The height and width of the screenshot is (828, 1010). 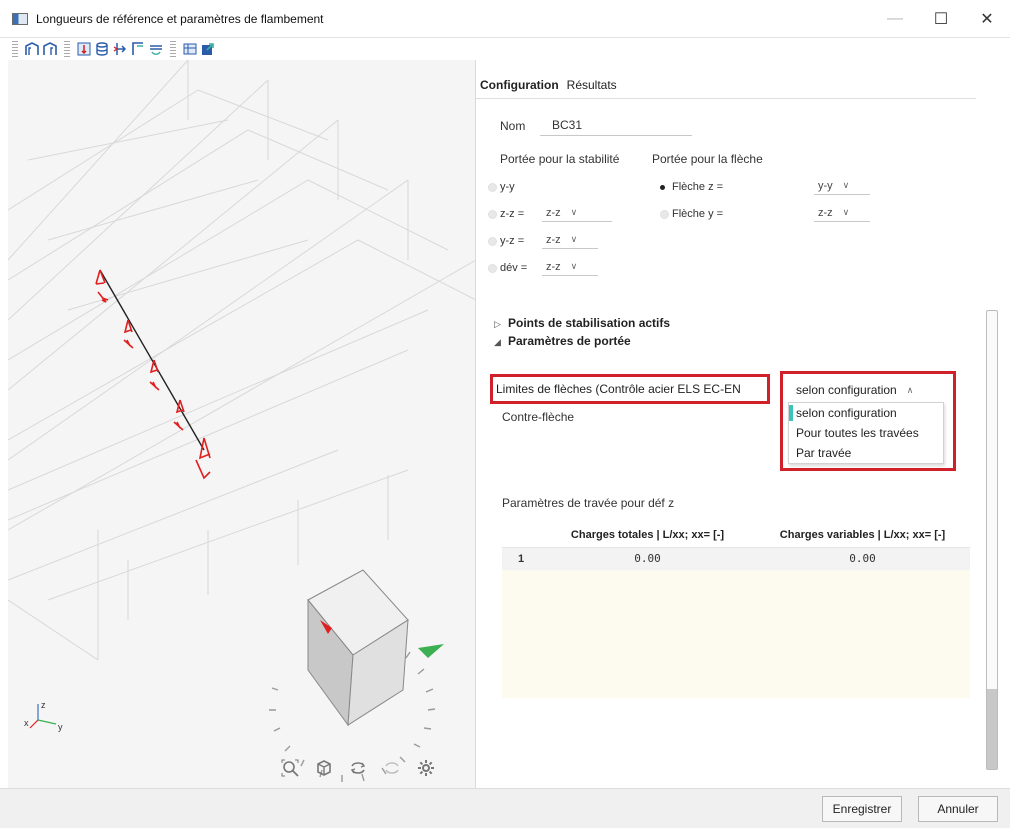 What do you see at coordinates (392, 768) in the screenshot?
I see `rotate-alt-icon` at bounding box center [392, 768].